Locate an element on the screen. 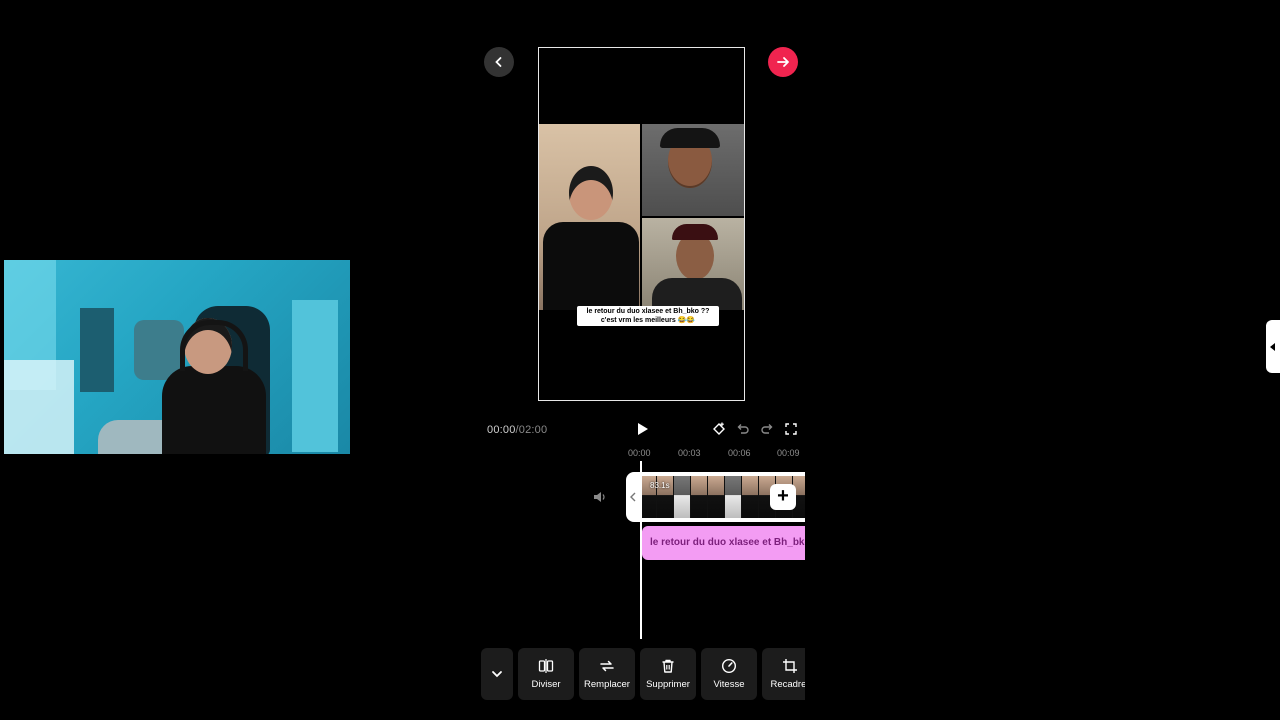 This screenshot has height=720, width=1280. timecode: 00:00/02:00 is located at coordinates (517, 430).